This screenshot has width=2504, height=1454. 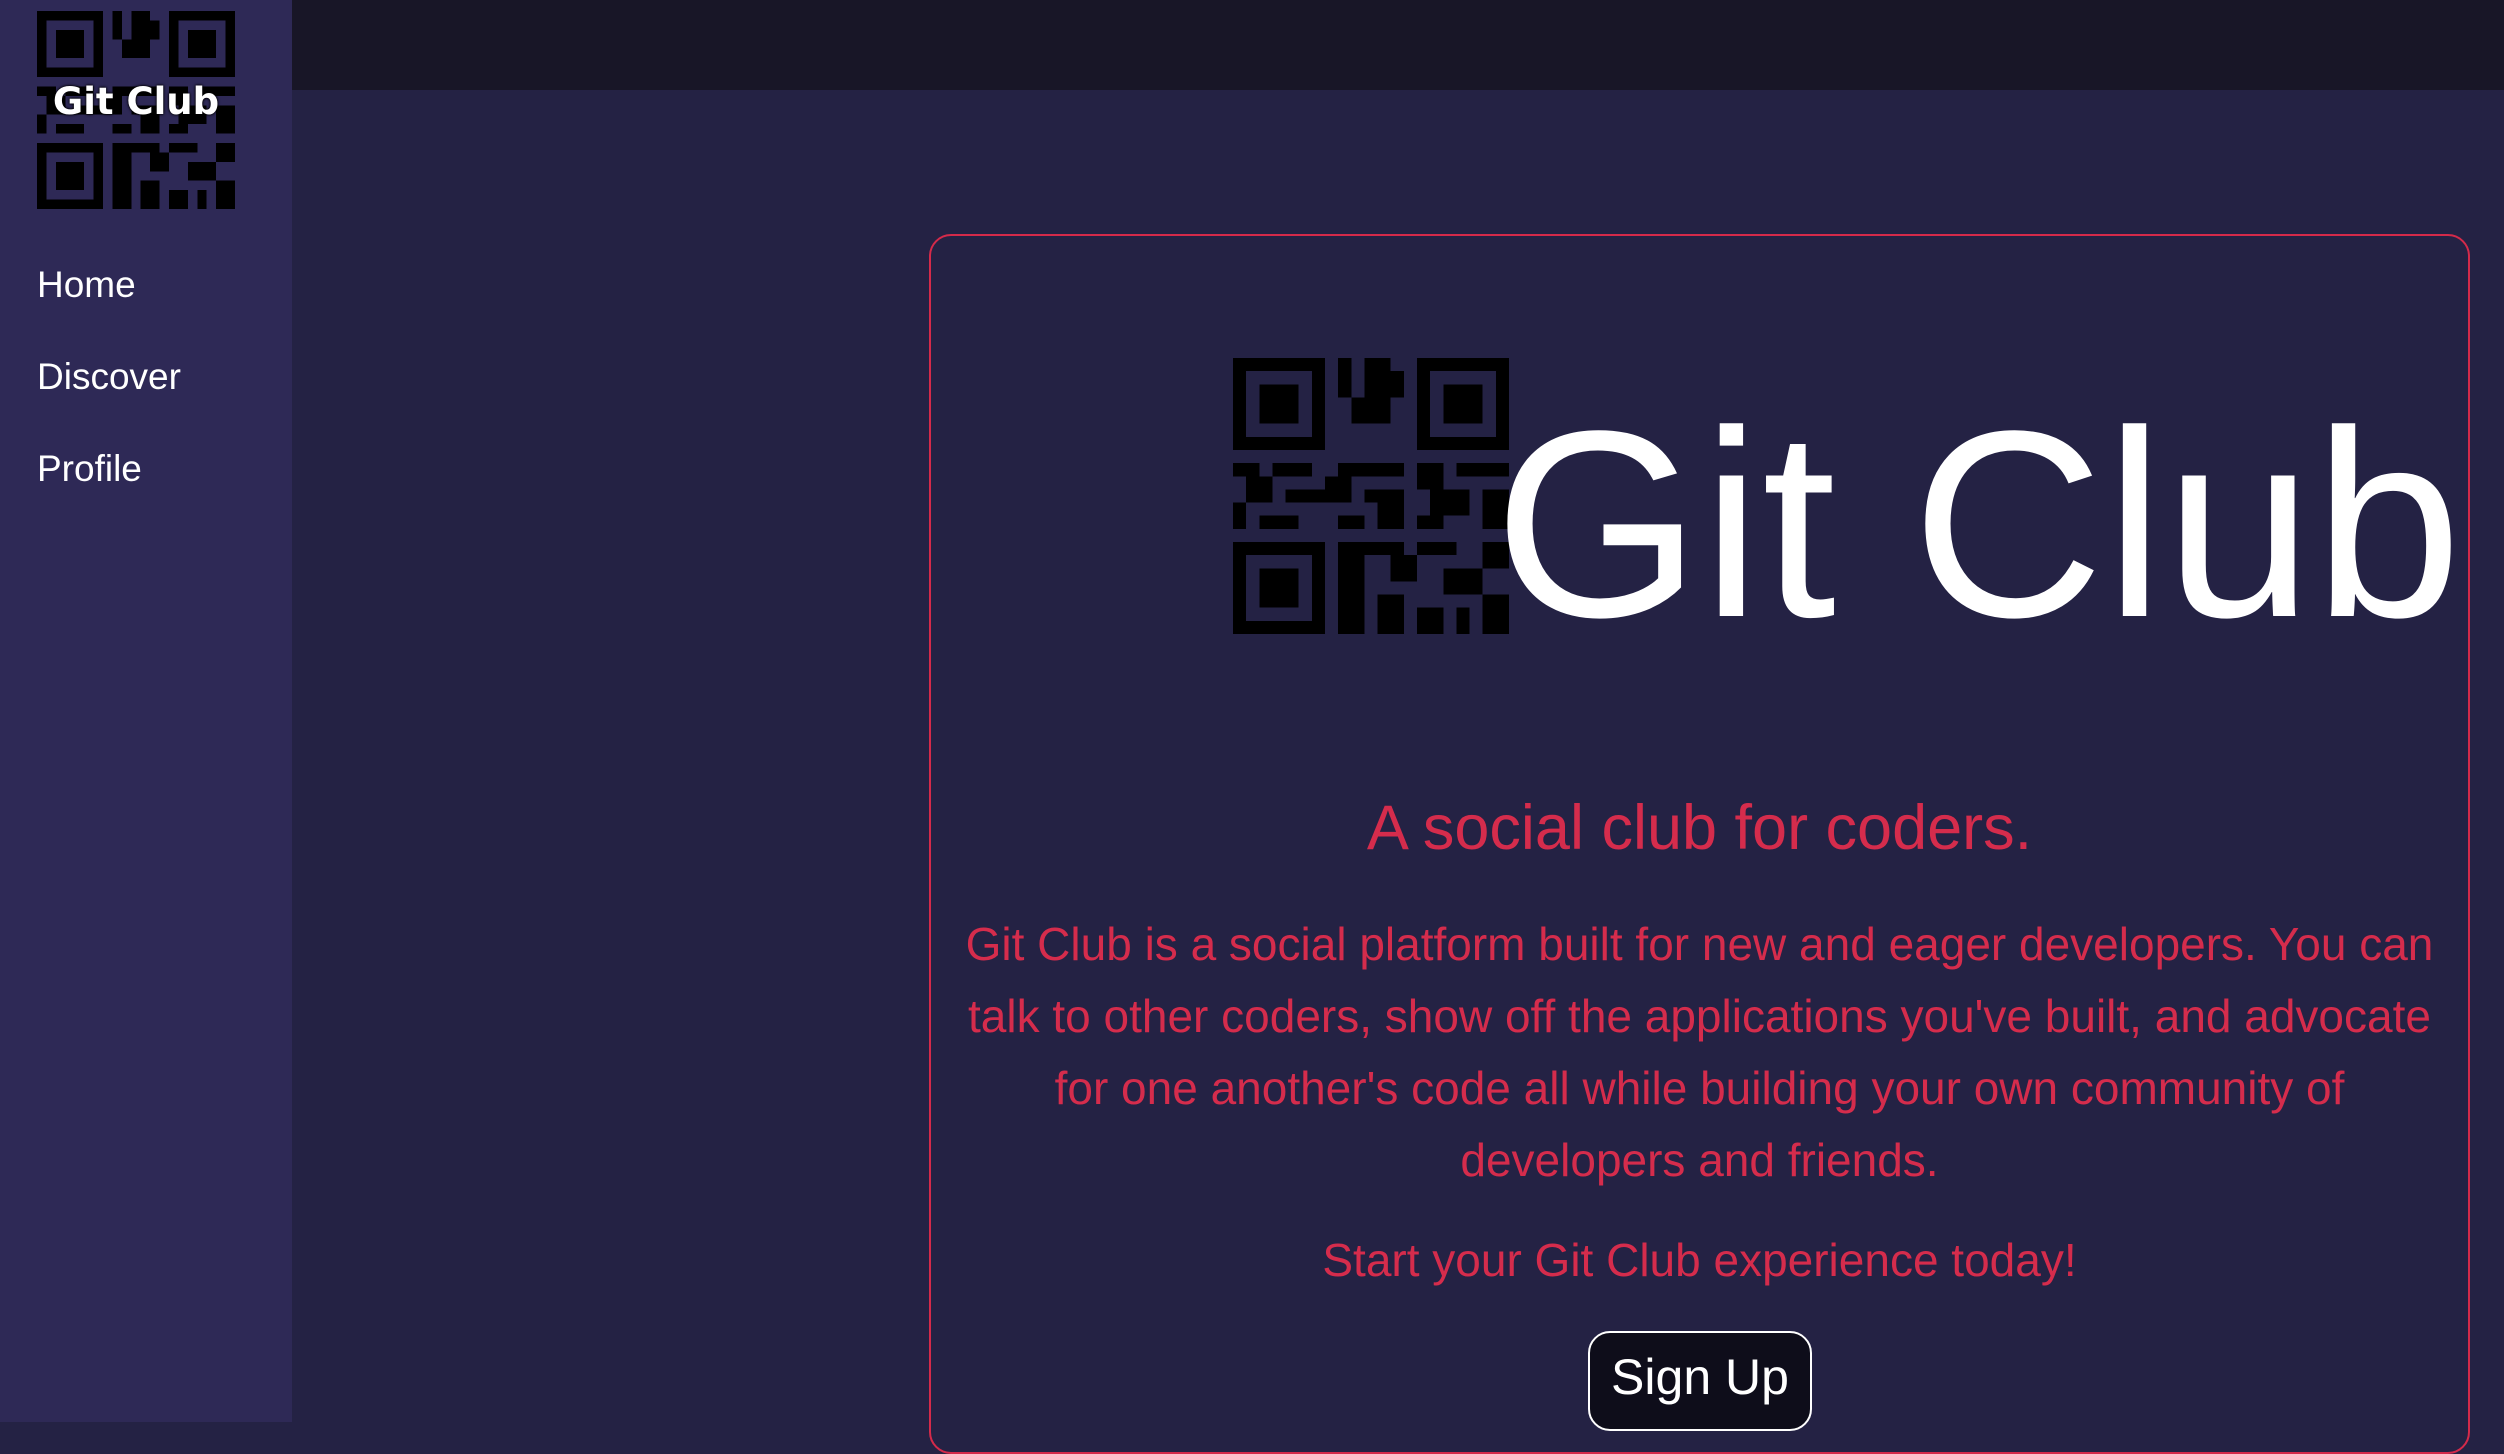 I want to click on sidebar-nav: Home Discover Profile, so click(x=109, y=400).